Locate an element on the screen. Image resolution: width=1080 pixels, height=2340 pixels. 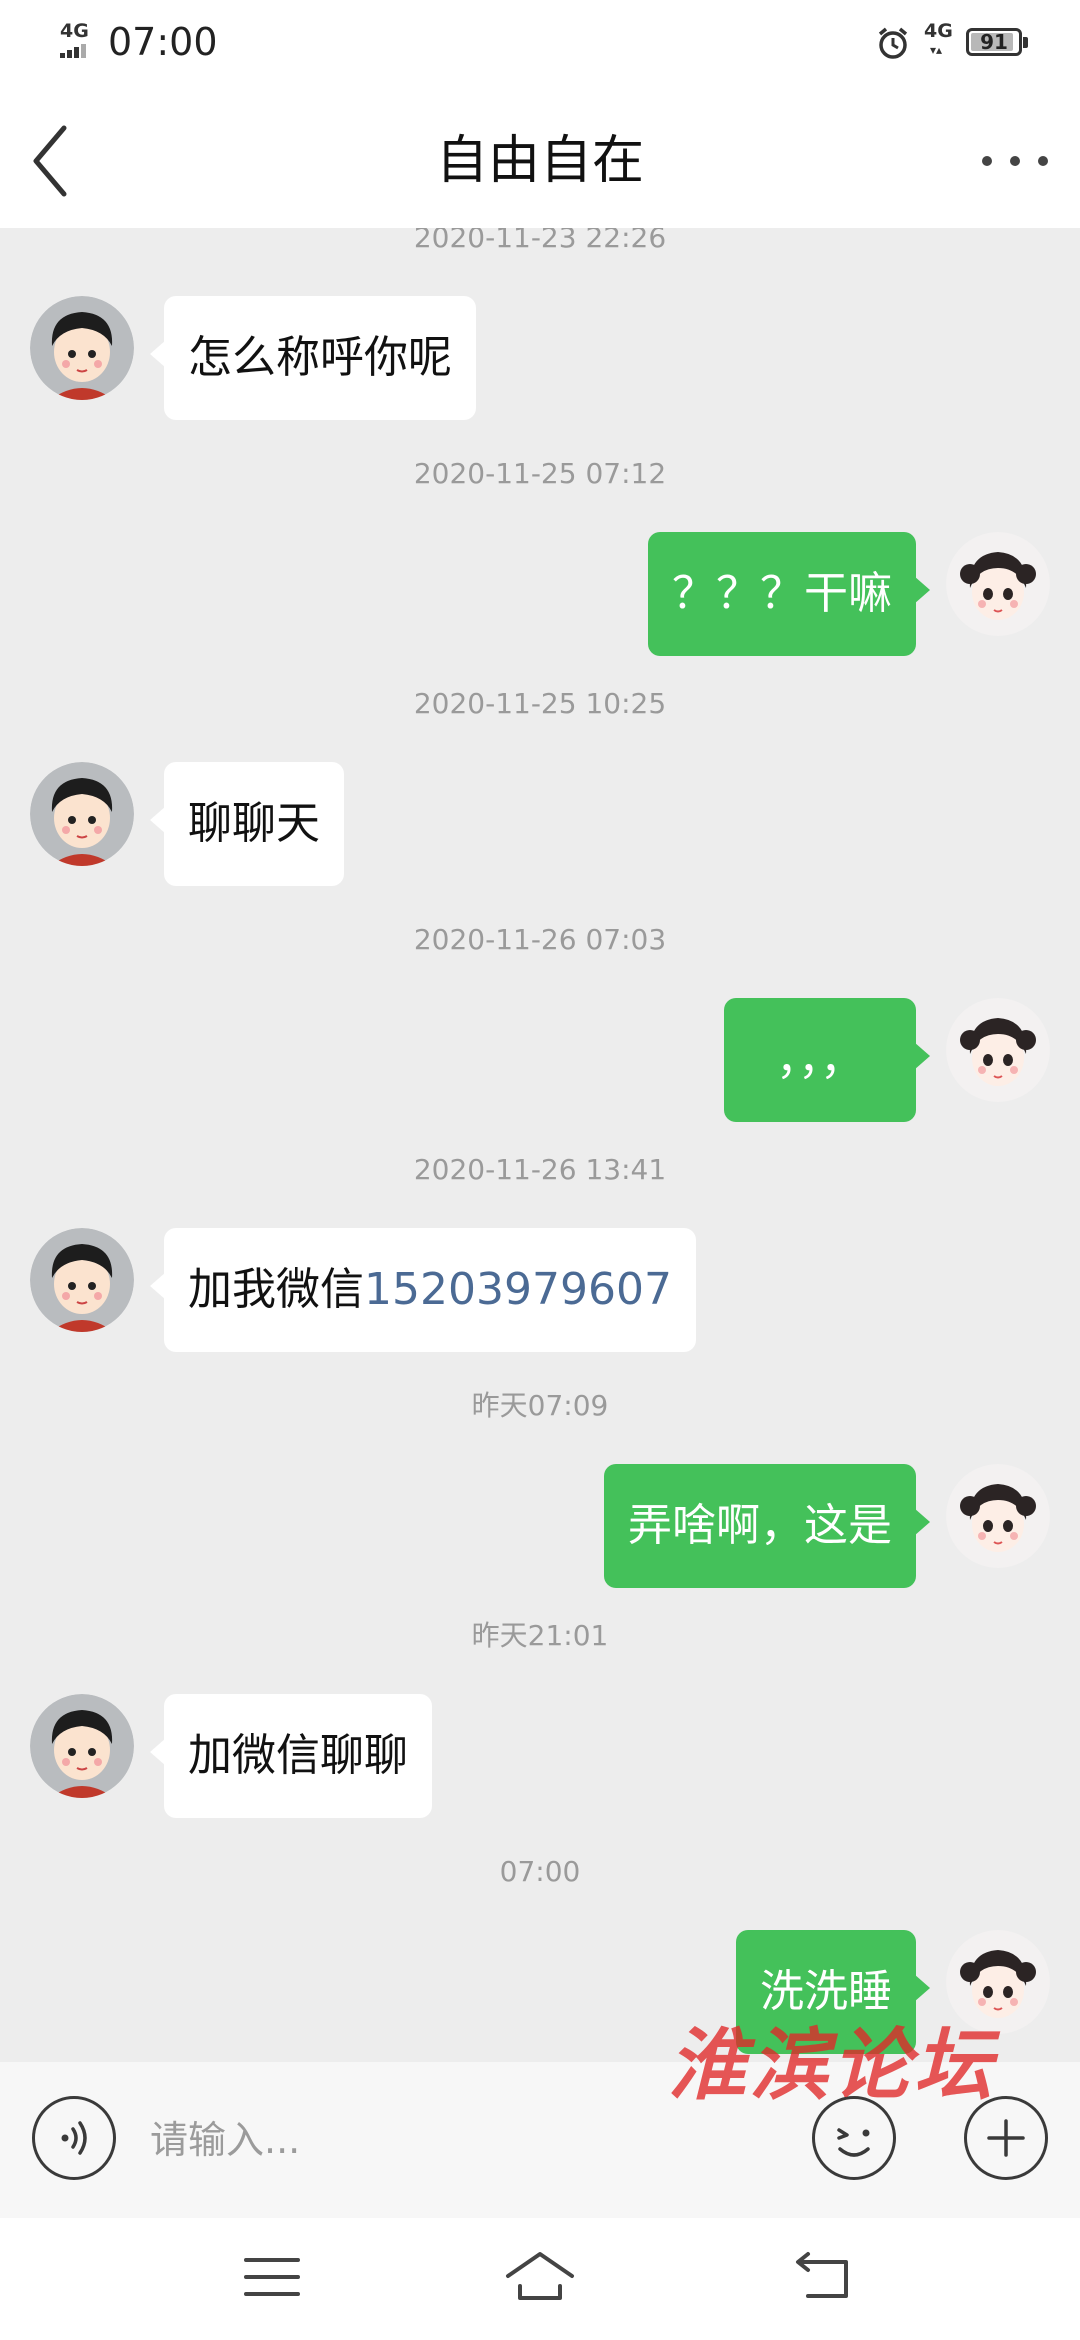
message-bubble-sent: 弄啥啊，这是 is located at coordinates (767, 1526).